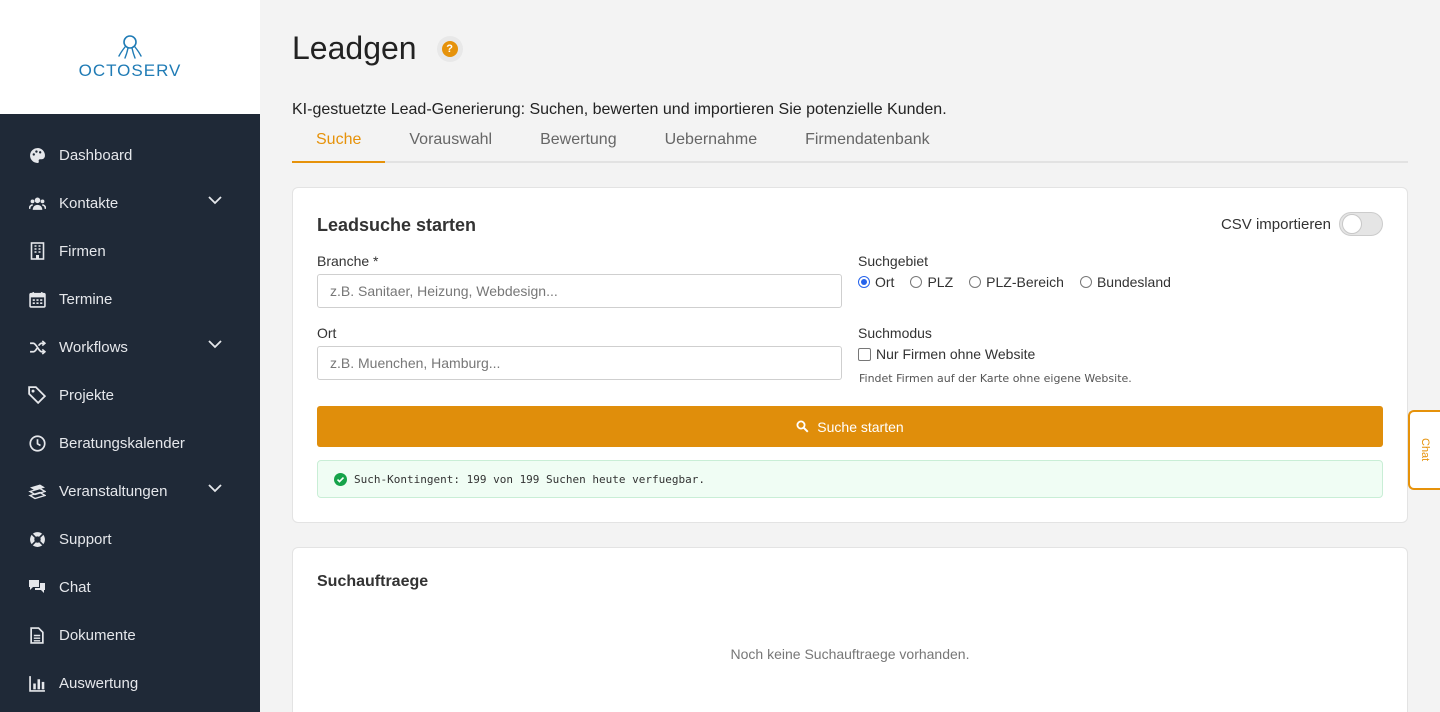 Image resolution: width=1440 pixels, height=712 pixels. I want to click on sidebar-item-label: Support, so click(85, 539).